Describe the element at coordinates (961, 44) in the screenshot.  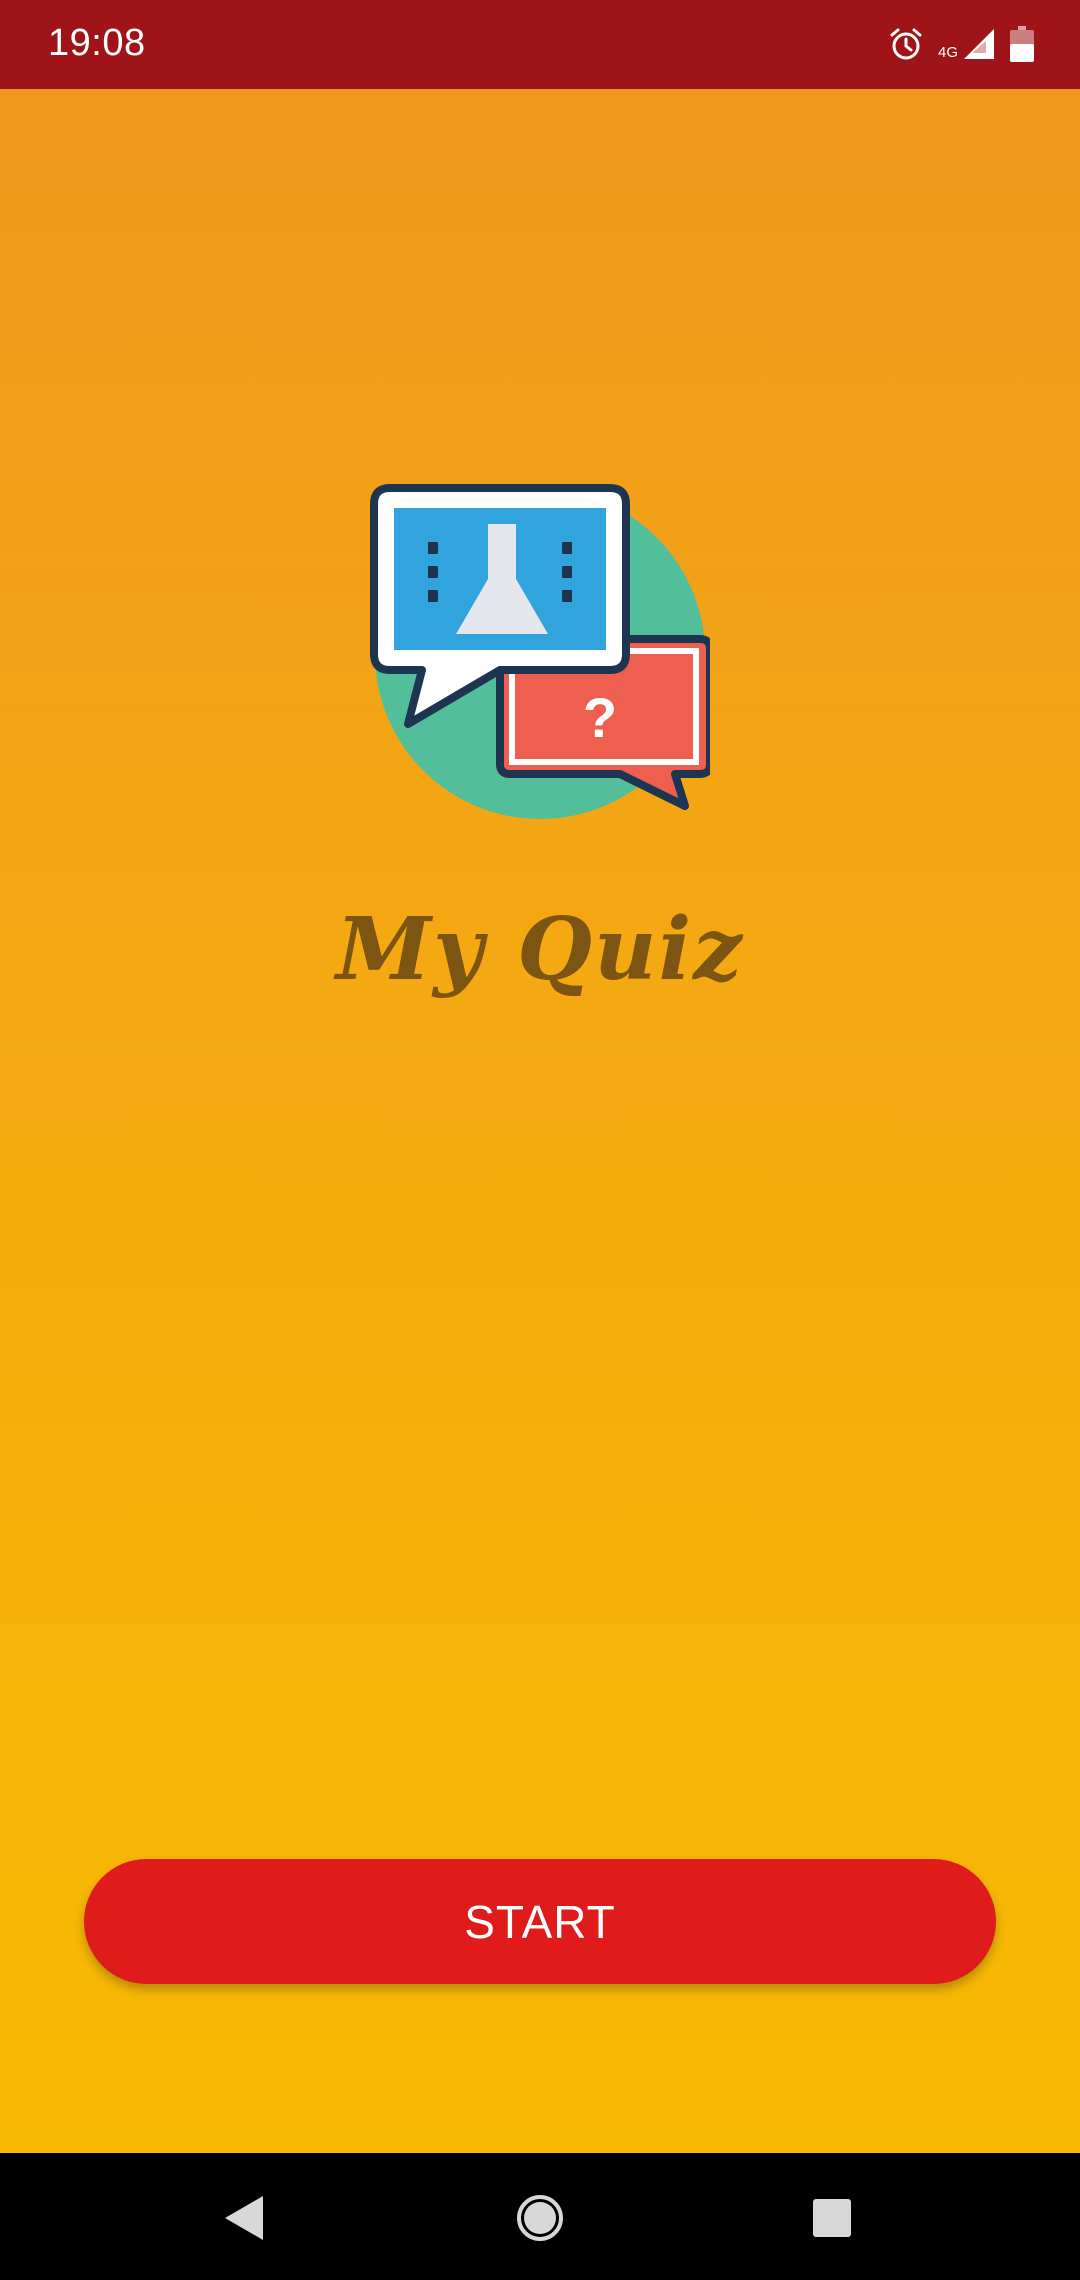
I see `status-icons: 4G` at that location.